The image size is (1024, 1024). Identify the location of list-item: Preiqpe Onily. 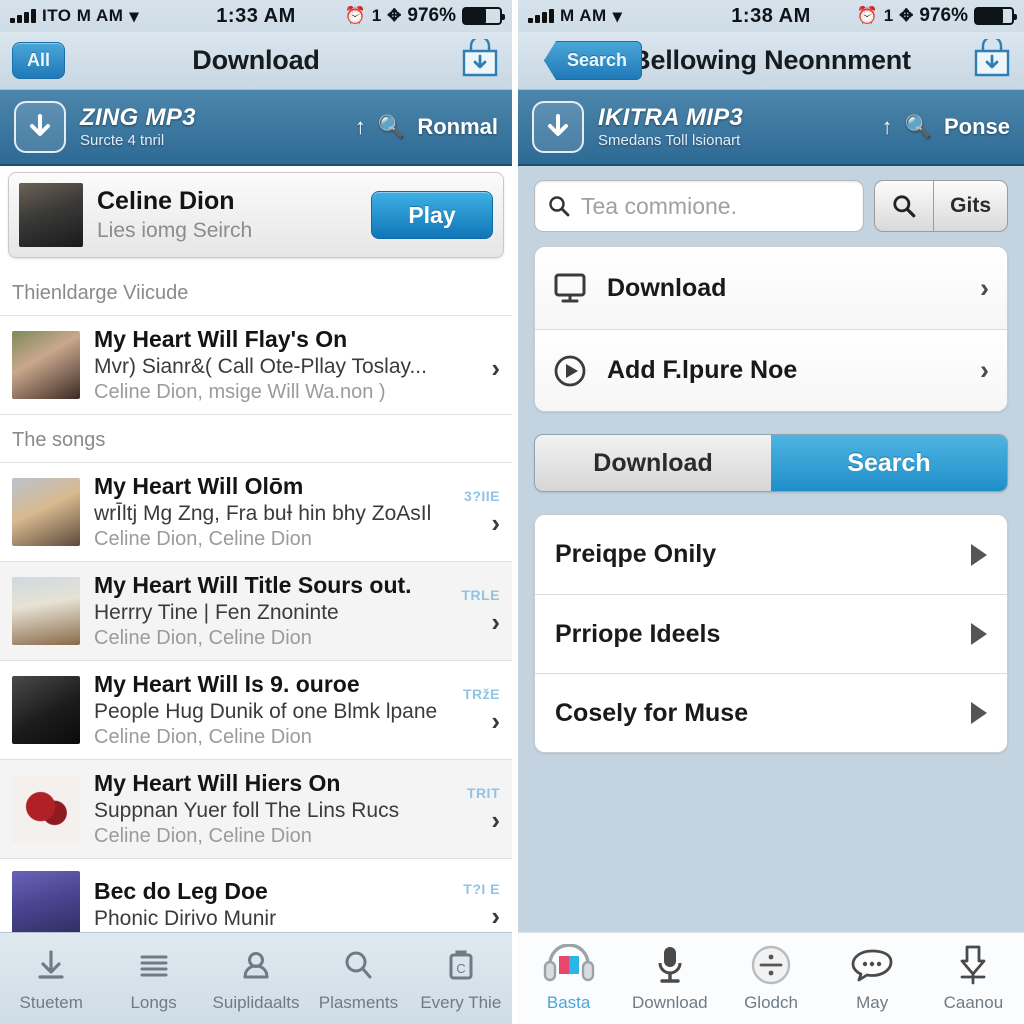
(771, 554).